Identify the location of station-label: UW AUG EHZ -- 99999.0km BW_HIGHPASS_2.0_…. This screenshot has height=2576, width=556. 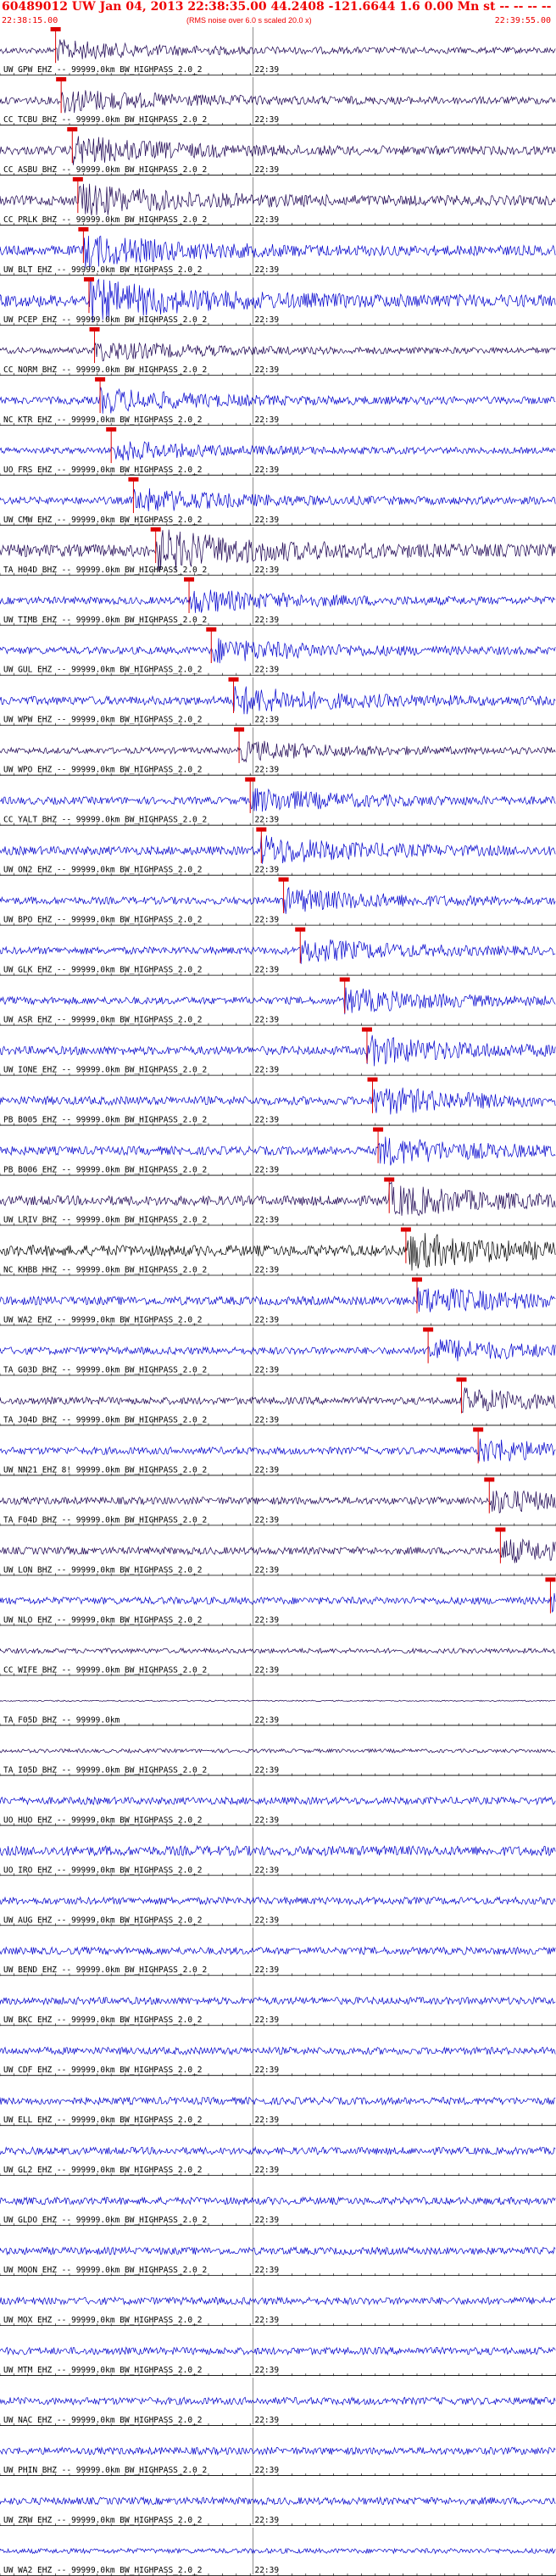
(103, 1920).